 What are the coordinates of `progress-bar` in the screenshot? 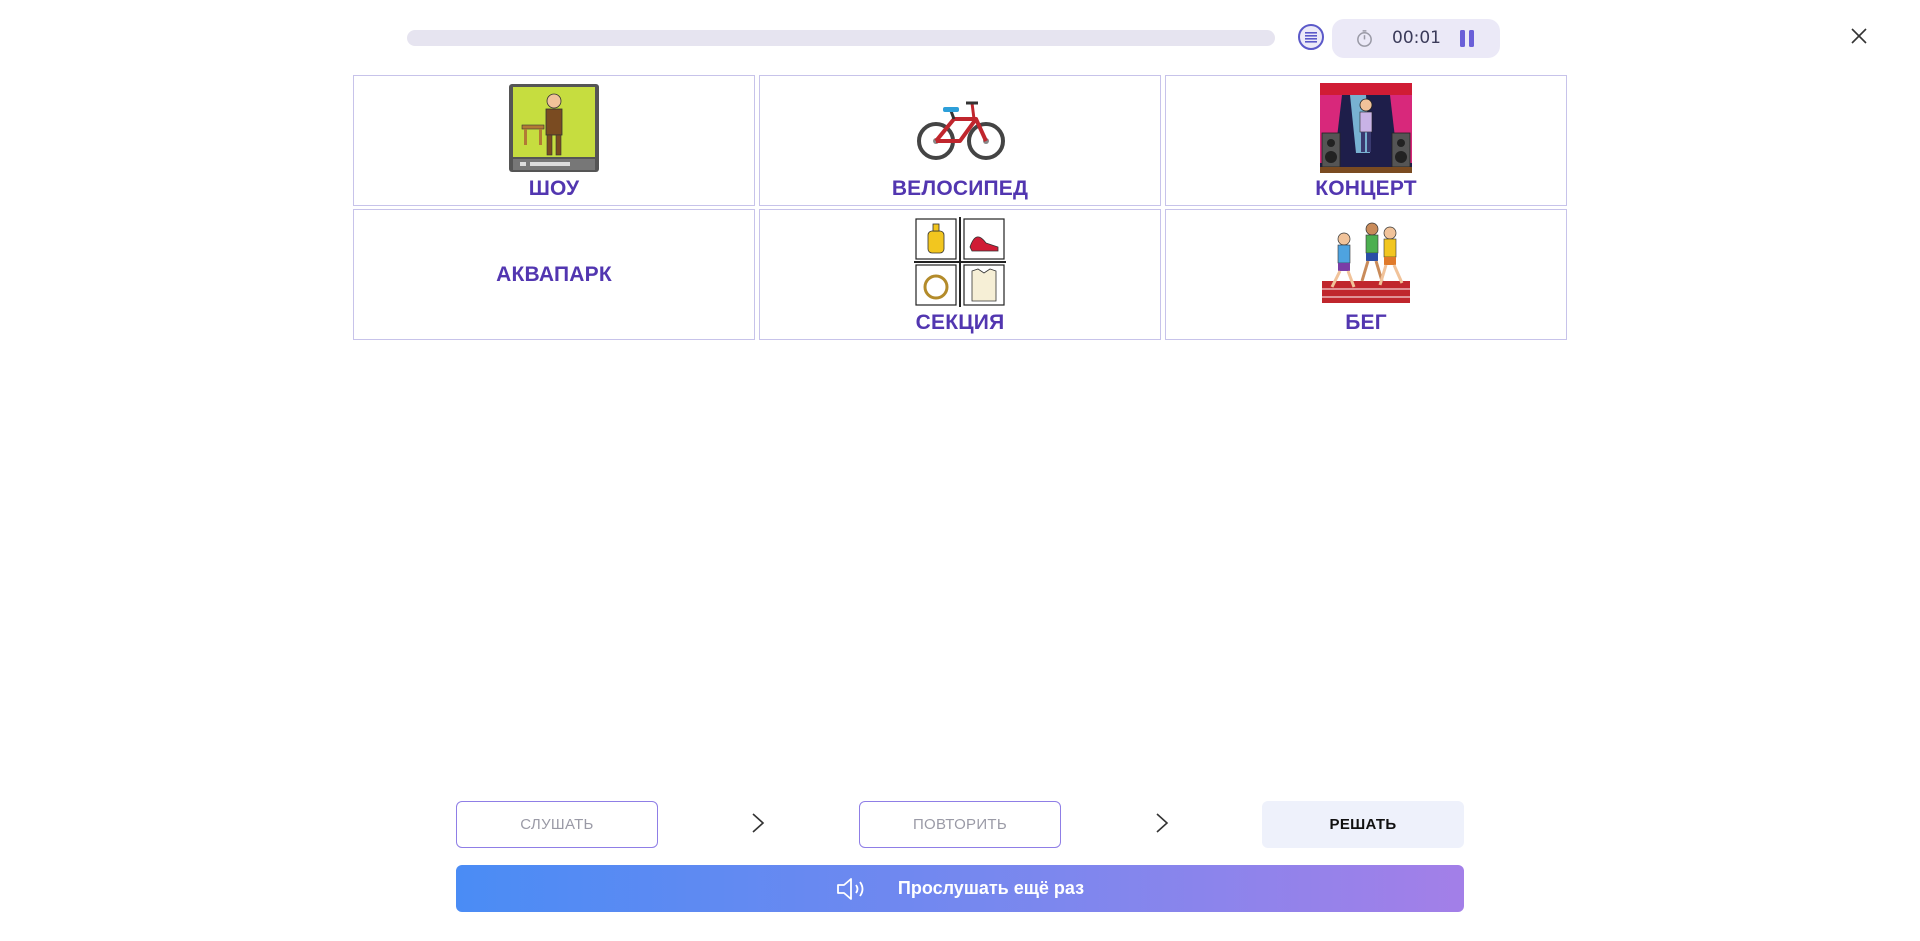 It's located at (841, 38).